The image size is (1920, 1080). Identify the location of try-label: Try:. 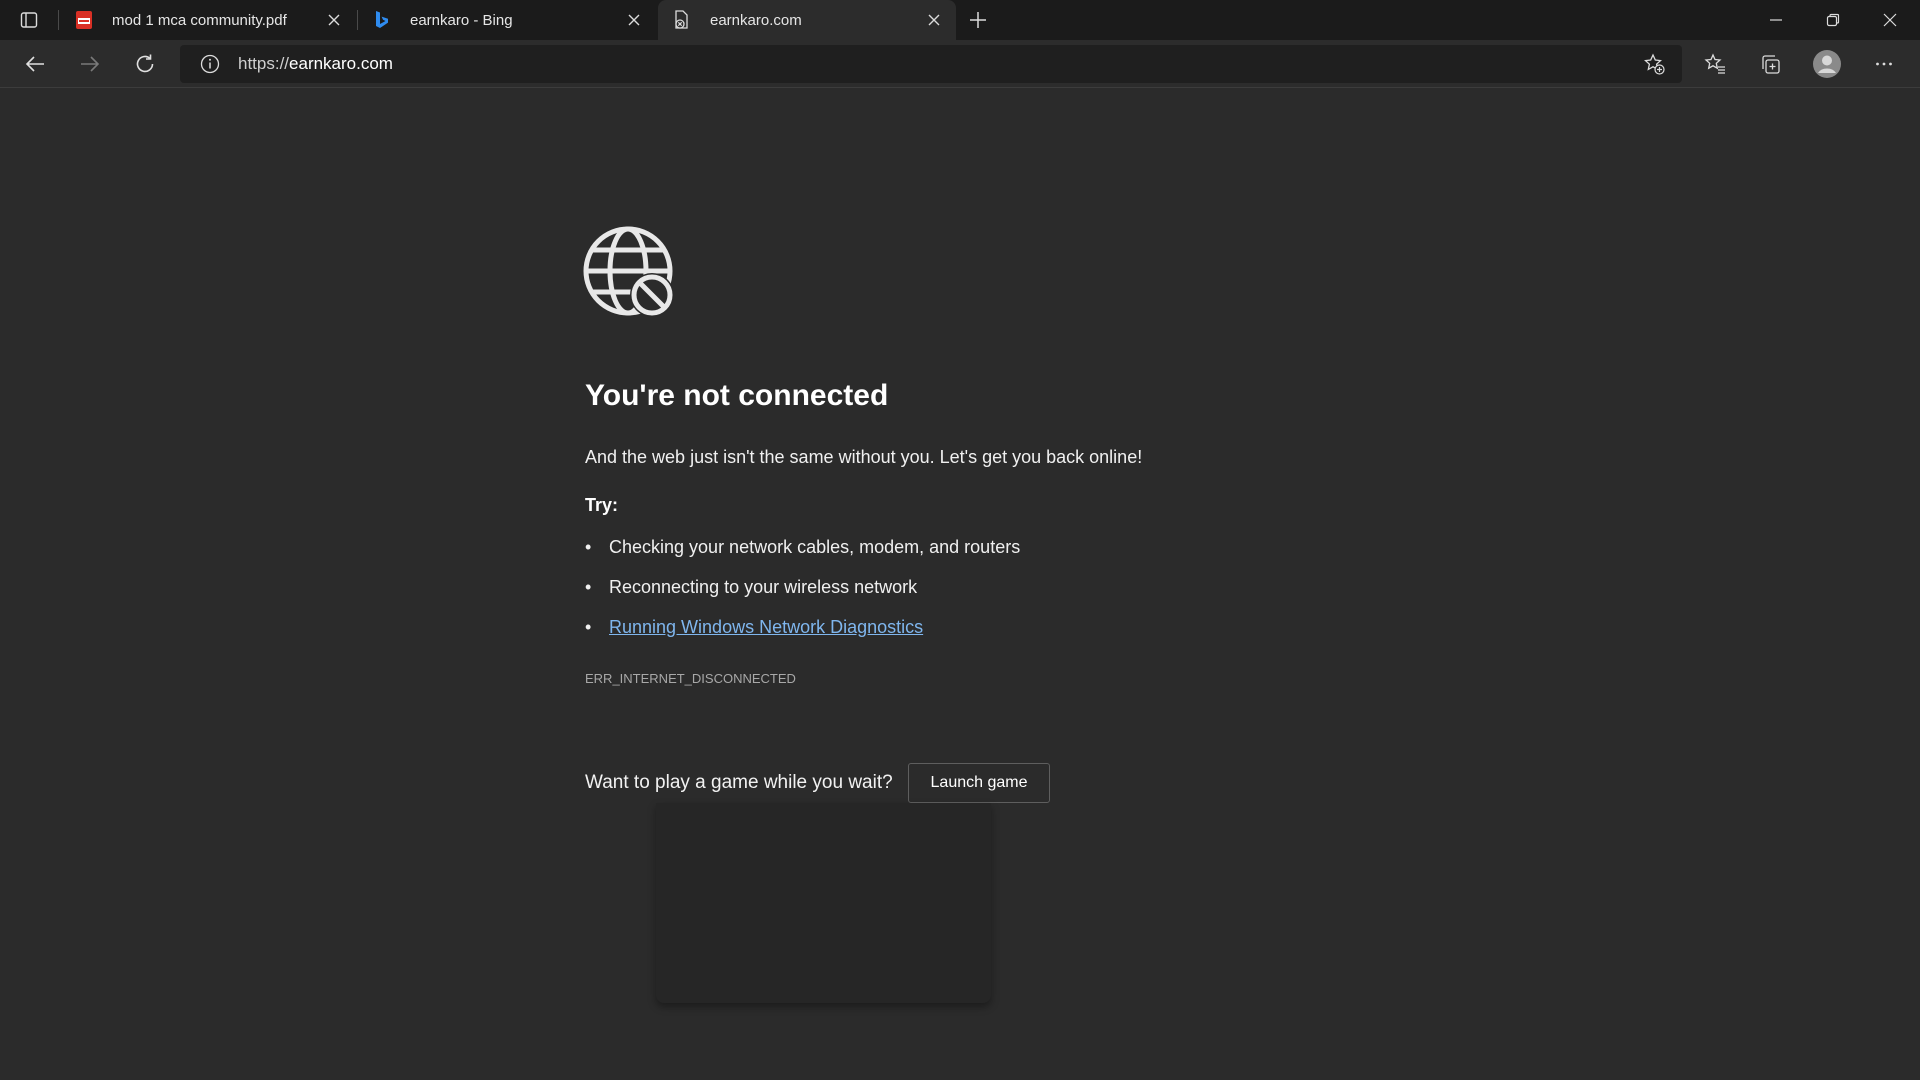
(602, 505).